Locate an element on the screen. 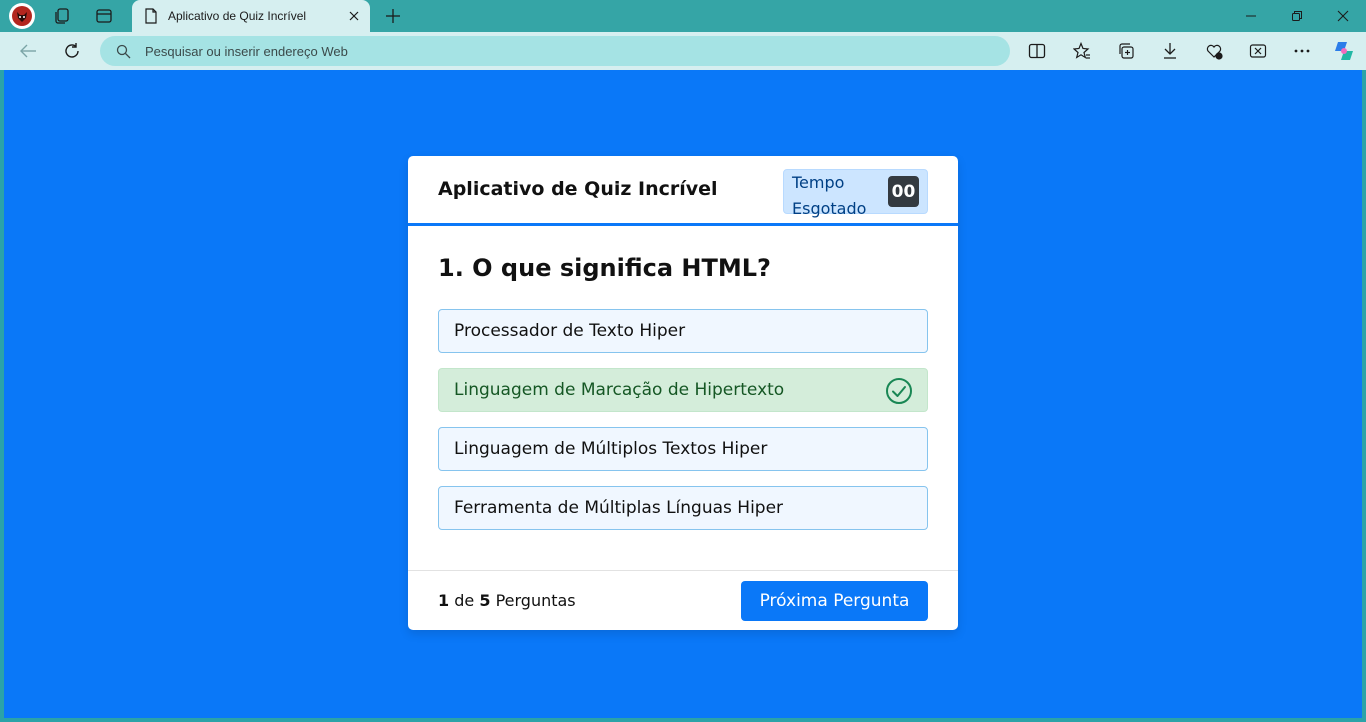  option-1: Processador de Texto Hiper is located at coordinates (683, 331).